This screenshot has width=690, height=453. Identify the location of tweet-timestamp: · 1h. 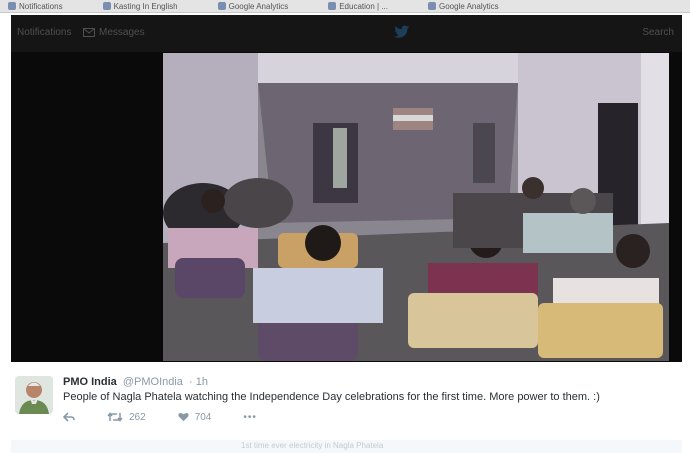
(198, 382).